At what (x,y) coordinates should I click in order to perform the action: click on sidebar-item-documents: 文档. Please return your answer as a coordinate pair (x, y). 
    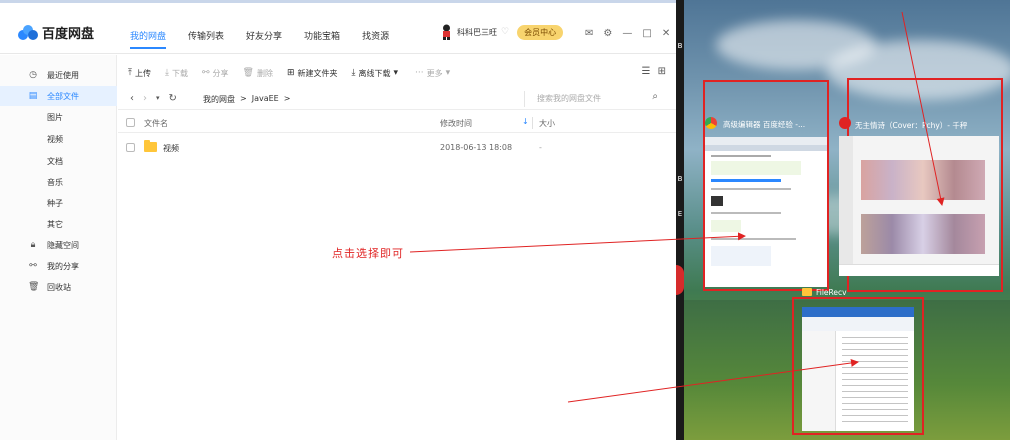
    Looking at the image, I should click on (58, 161).